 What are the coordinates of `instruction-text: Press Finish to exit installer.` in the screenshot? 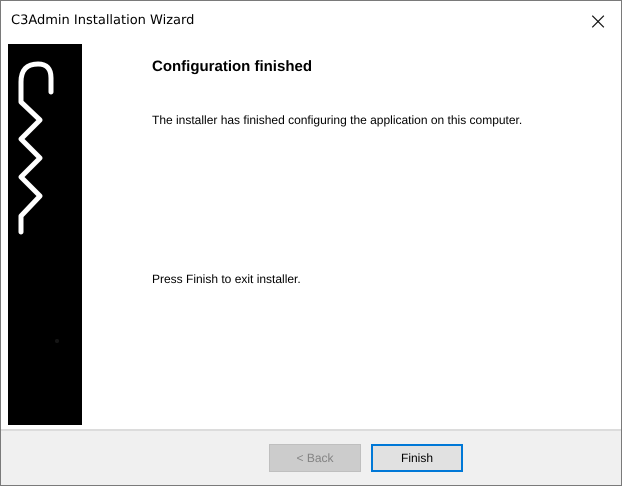 It's located at (227, 279).